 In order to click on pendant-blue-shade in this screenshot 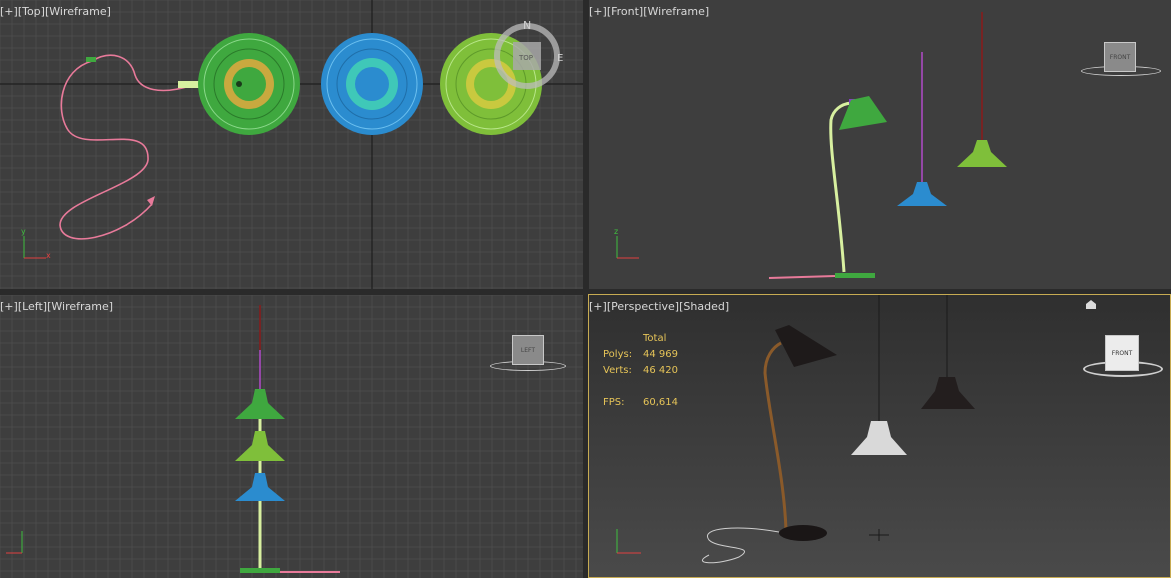, I will do `click(922, 194)`.